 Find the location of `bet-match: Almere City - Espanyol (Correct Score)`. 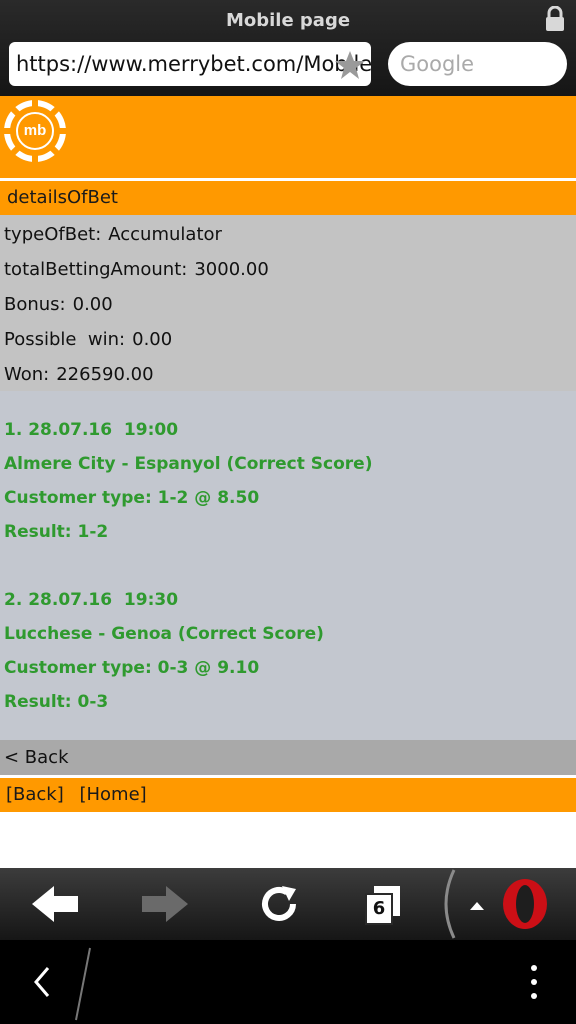

bet-match: Almere City - Espanyol (Correct Score) is located at coordinates (188, 464).